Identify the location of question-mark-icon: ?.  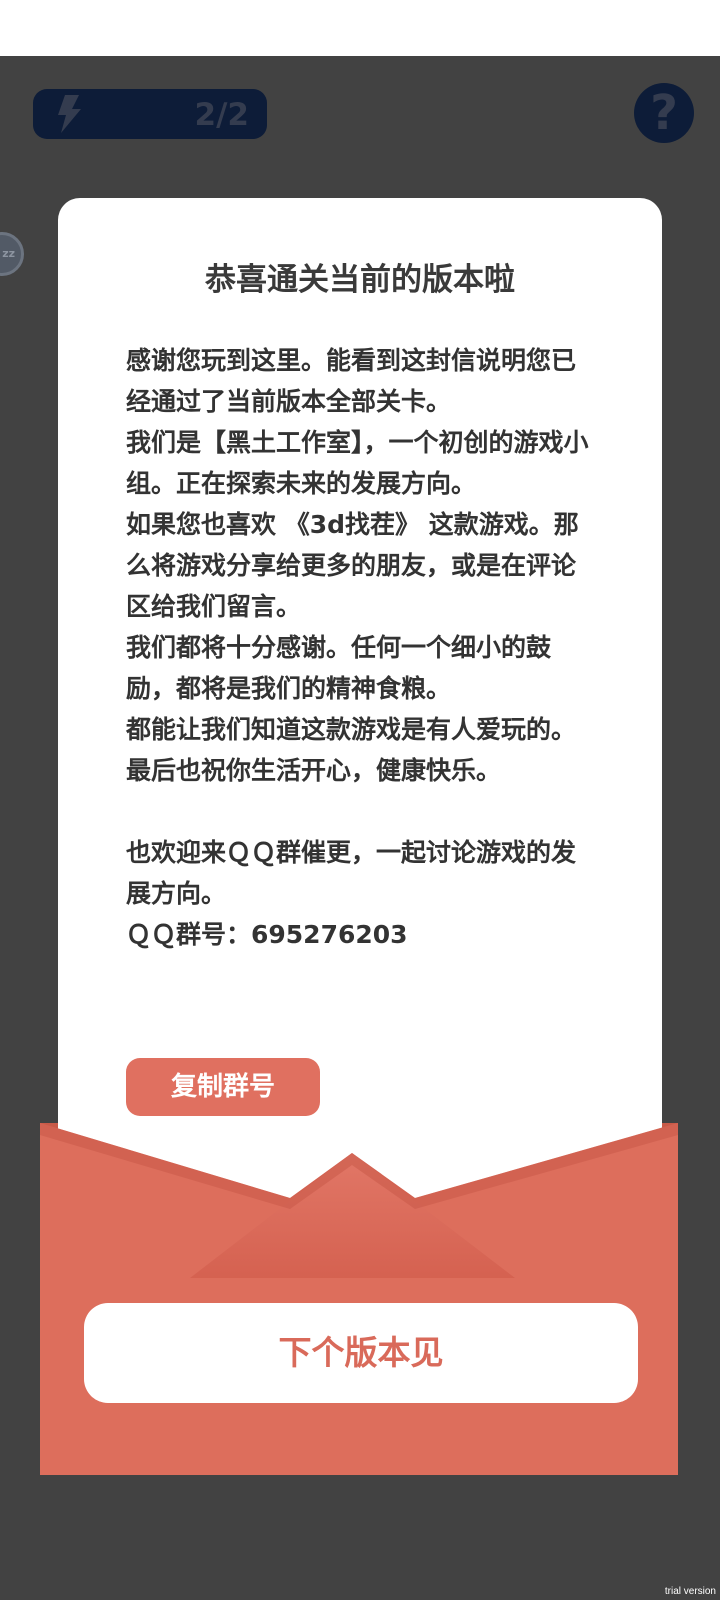
(664, 113).